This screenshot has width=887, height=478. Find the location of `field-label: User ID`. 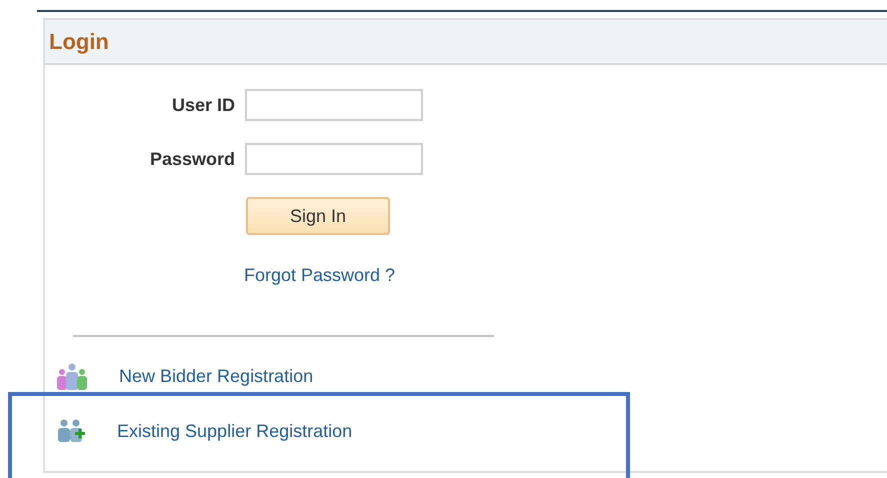

field-label: User ID is located at coordinates (203, 105).